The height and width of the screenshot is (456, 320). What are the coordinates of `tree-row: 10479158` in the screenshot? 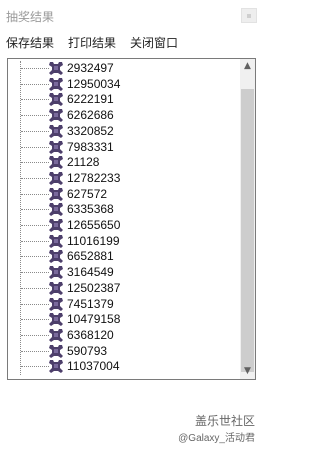 It's located at (124, 319).